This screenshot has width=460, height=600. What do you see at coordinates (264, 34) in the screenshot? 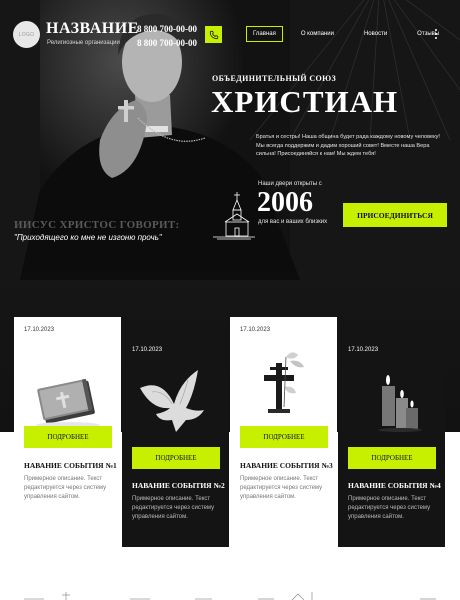
I see `nav-item-home: Главная` at bounding box center [264, 34].